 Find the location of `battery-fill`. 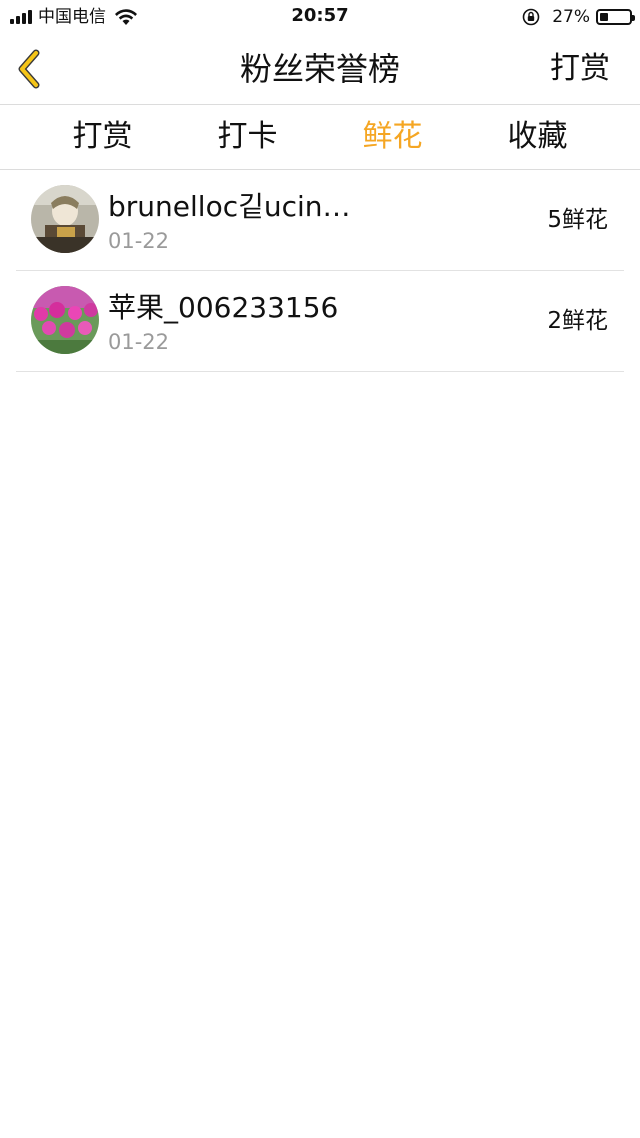

battery-fill is located at coordinates (604, 17).